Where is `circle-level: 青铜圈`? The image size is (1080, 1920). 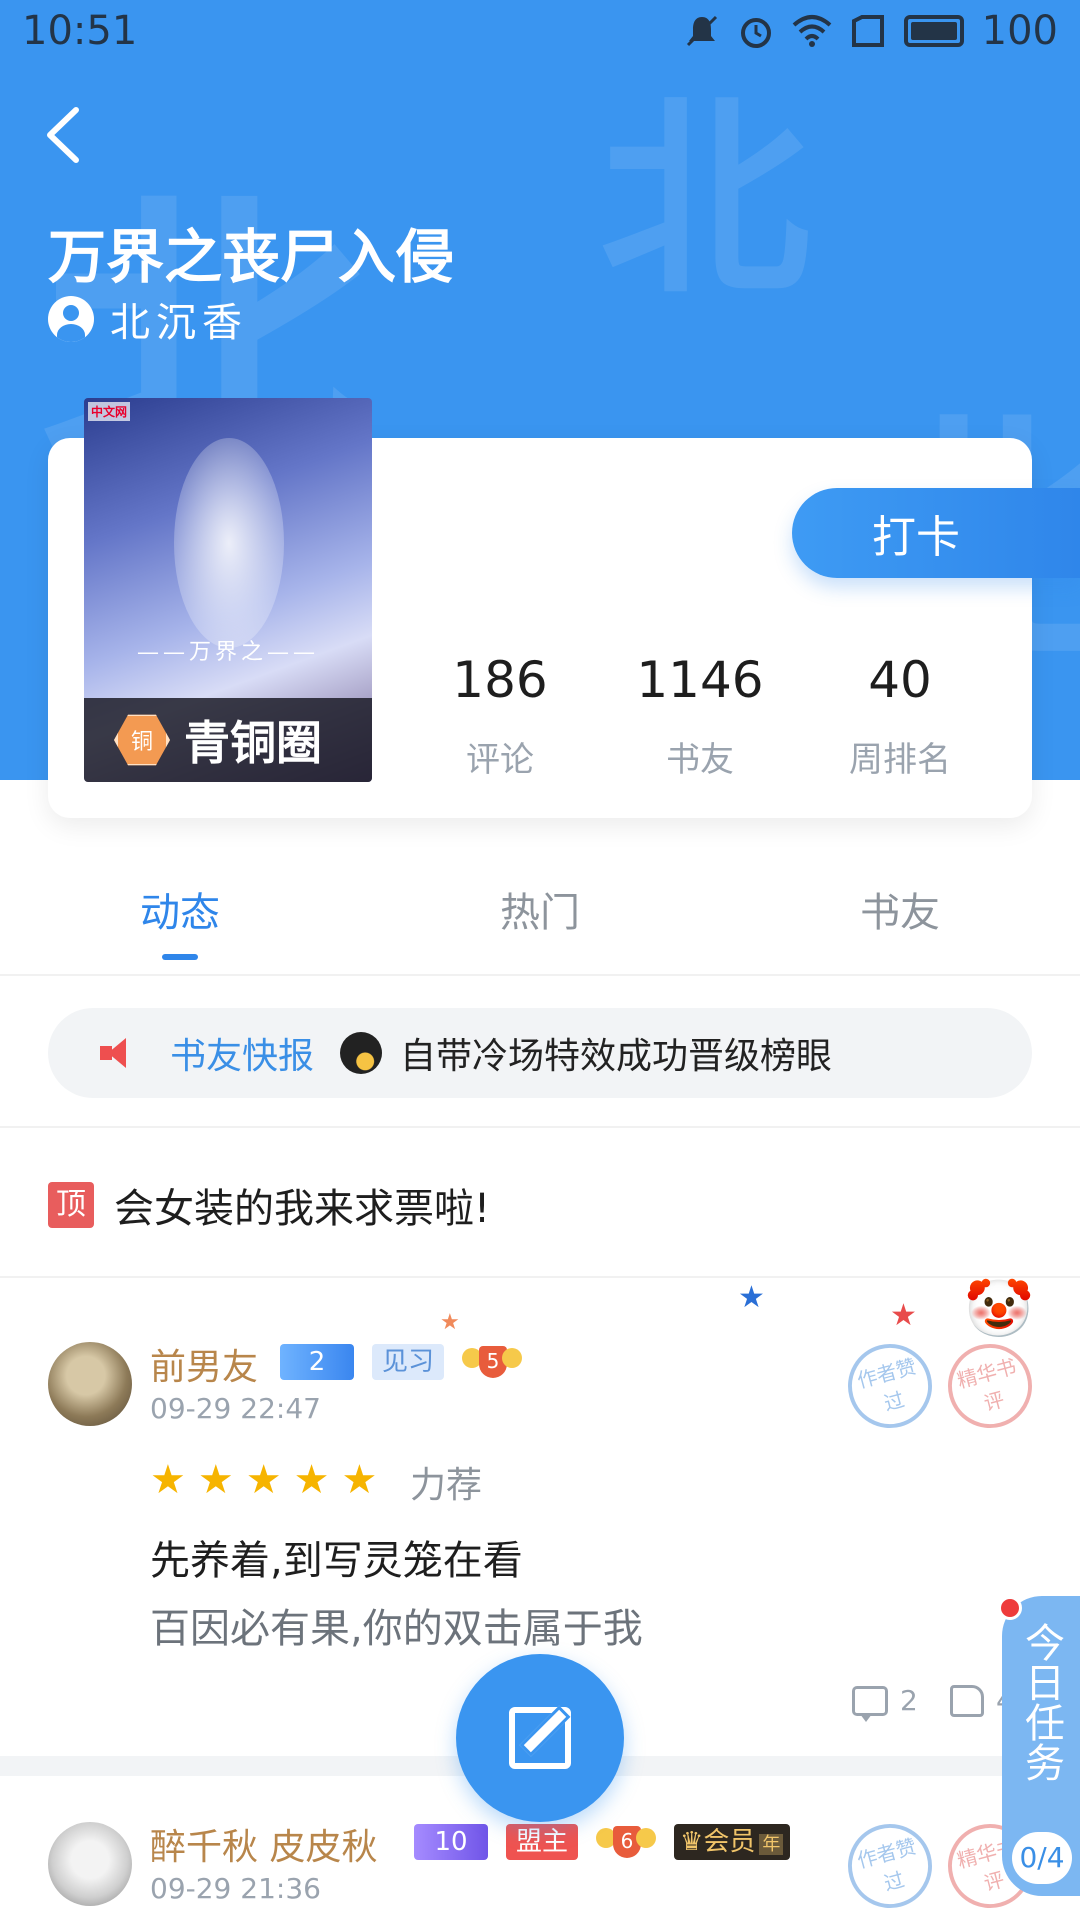
circle-level: 青铜圈 is located at coordinates (253, 743).